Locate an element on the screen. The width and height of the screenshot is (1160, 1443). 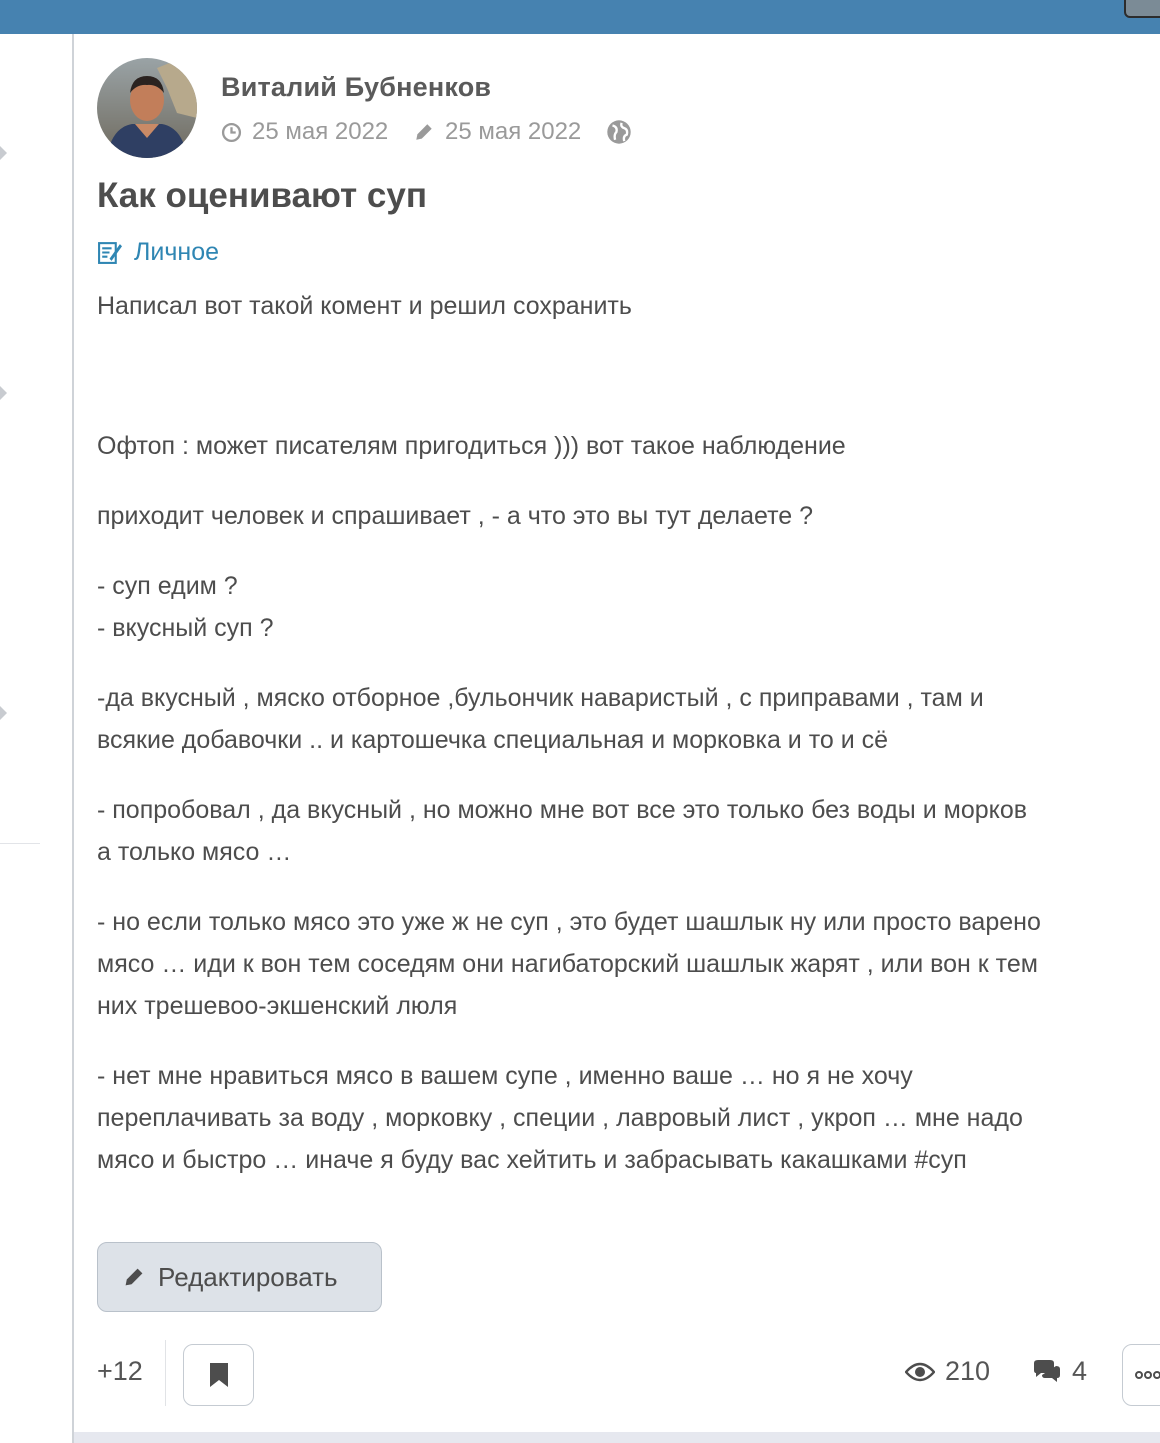
bookmark-icon is located at coordinates (218, 1375).